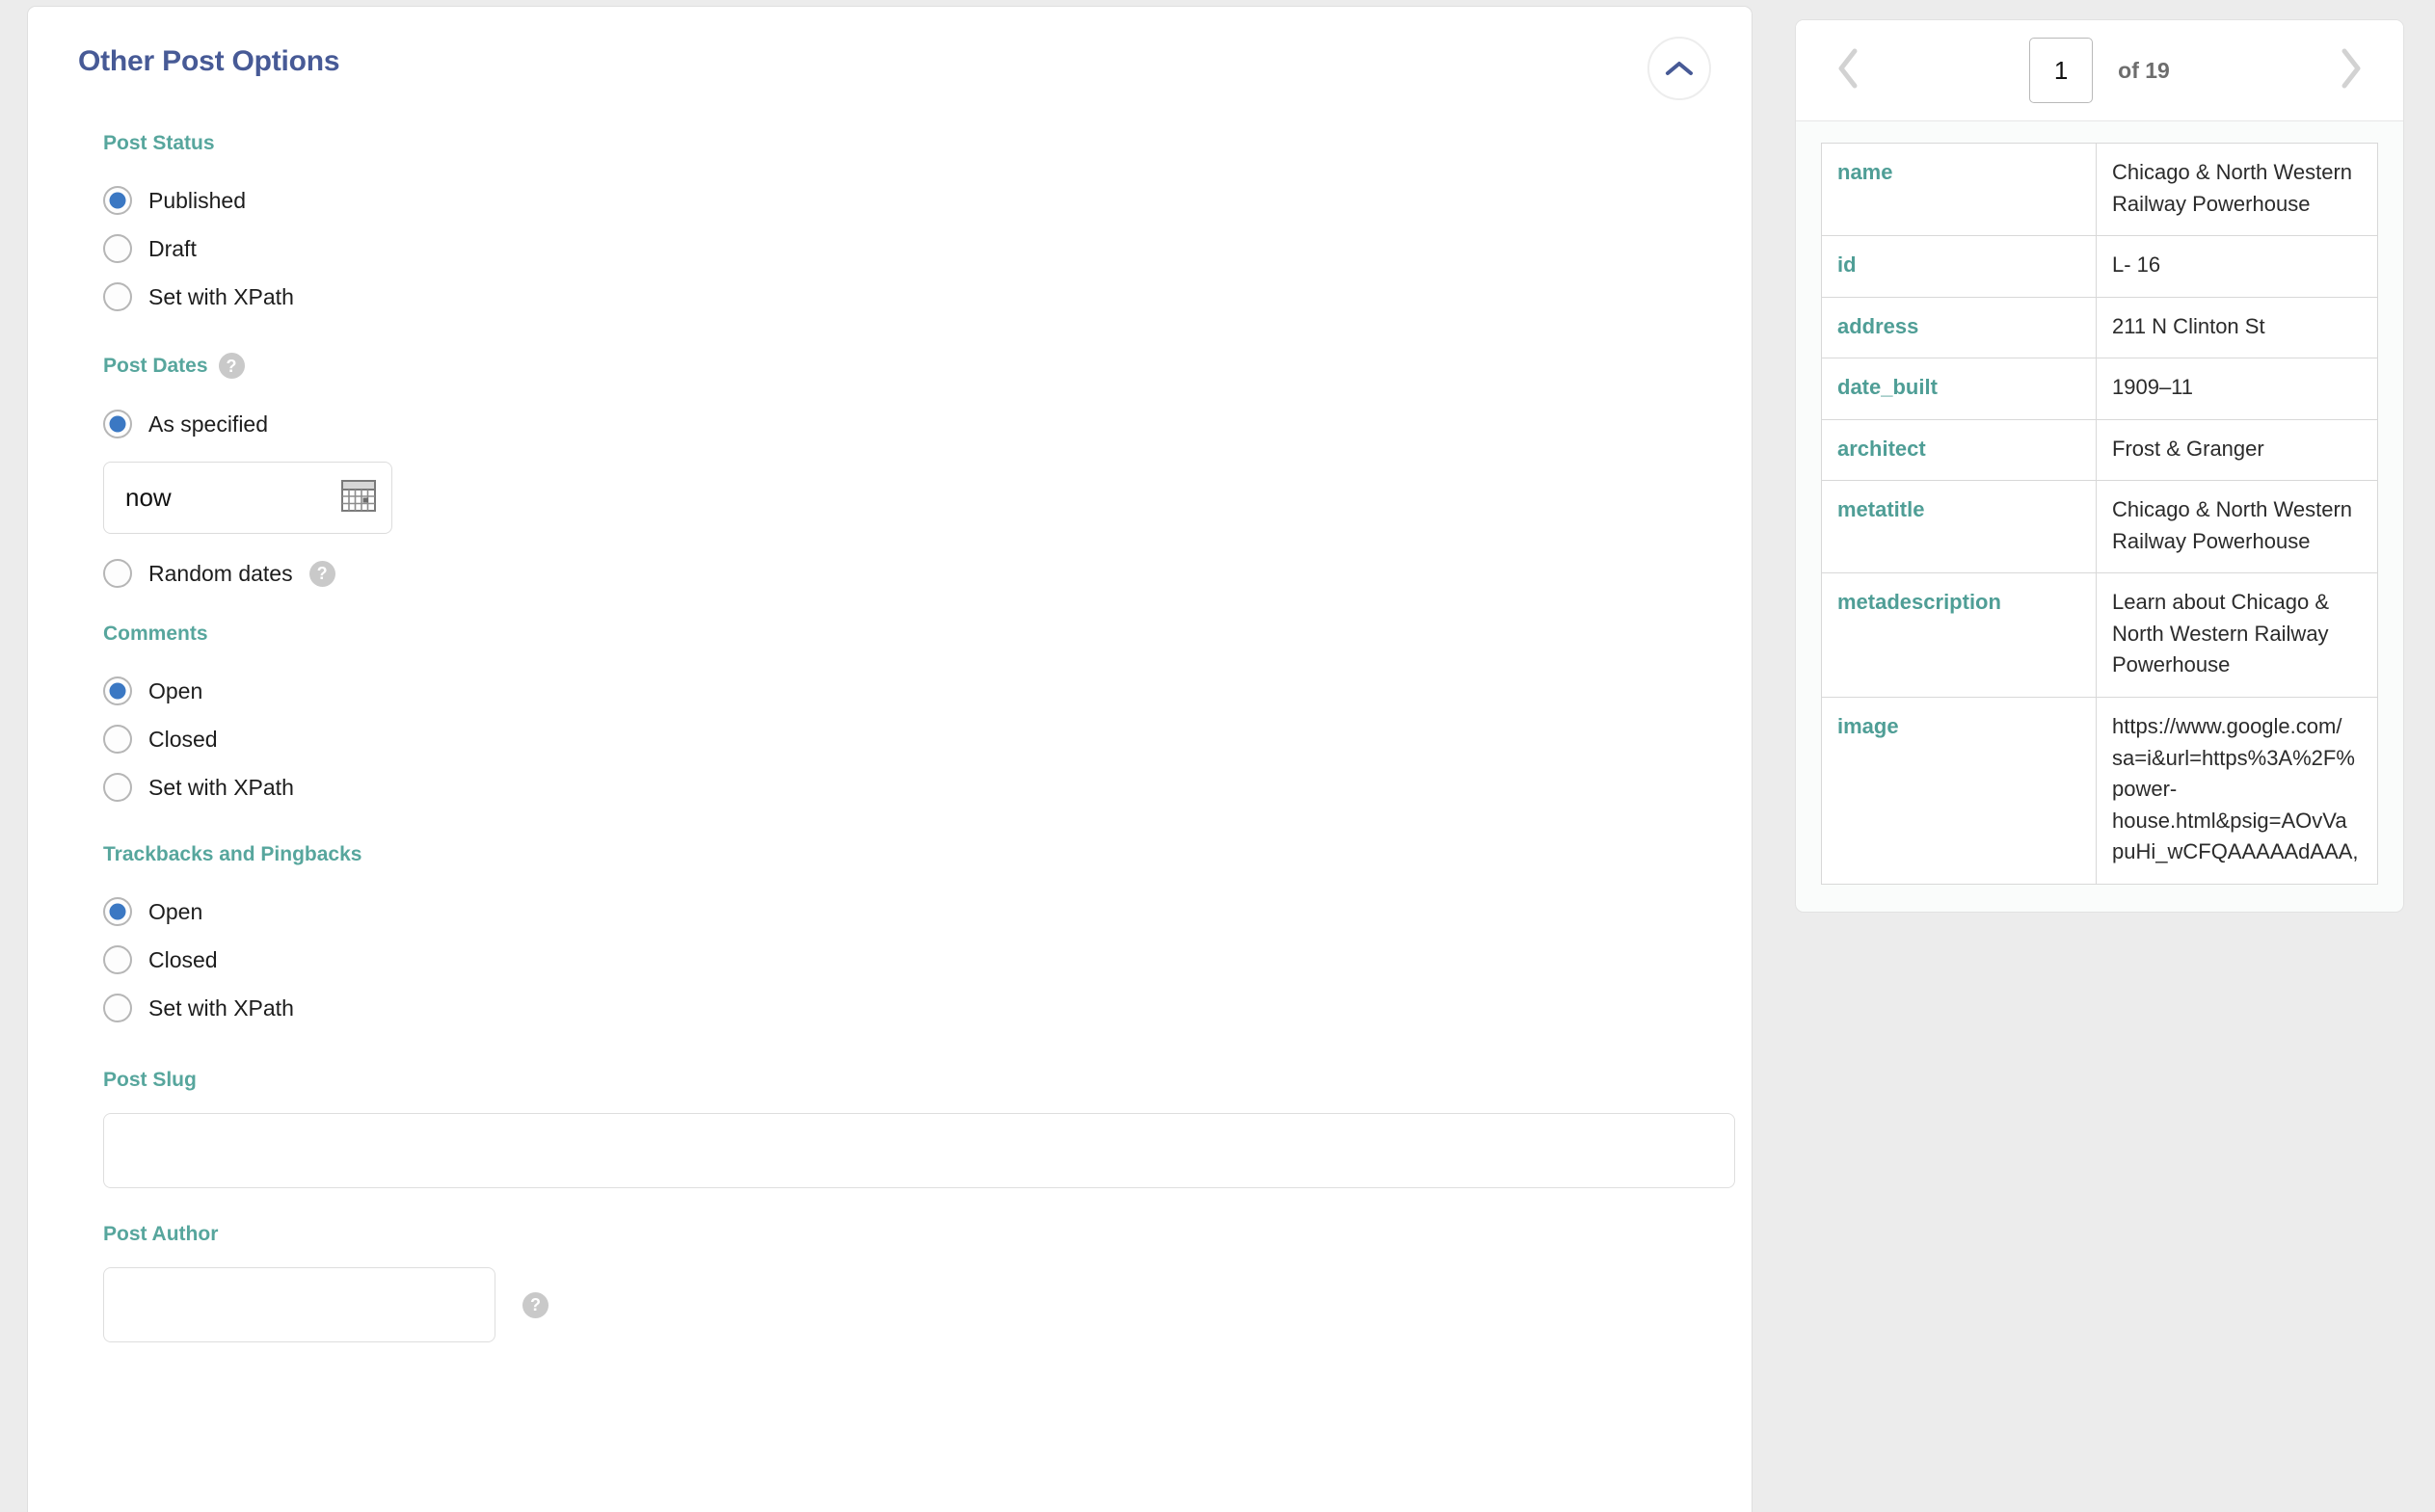  What do you see at coordinates (299, 1305) in the screenshot?
I see `post-author-input` at bounding box center [299, 1305].